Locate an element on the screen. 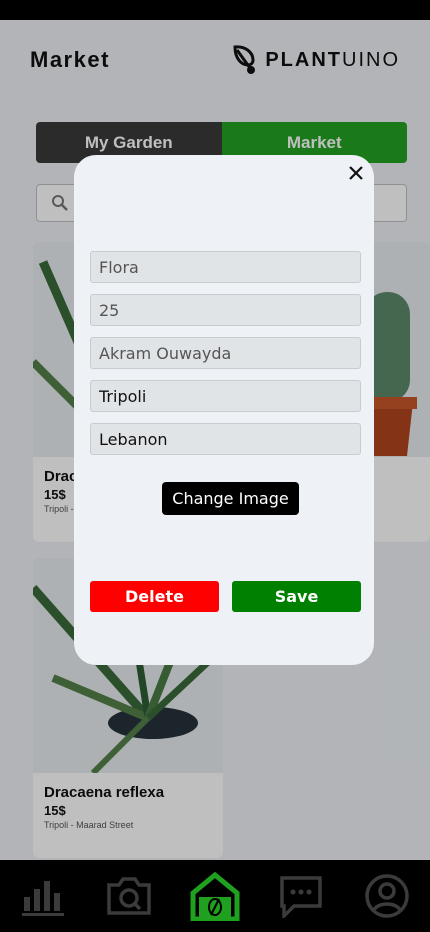 The width and height of the screenshot is (430, 932). bottom-nav is located at coordinates (215, 896).